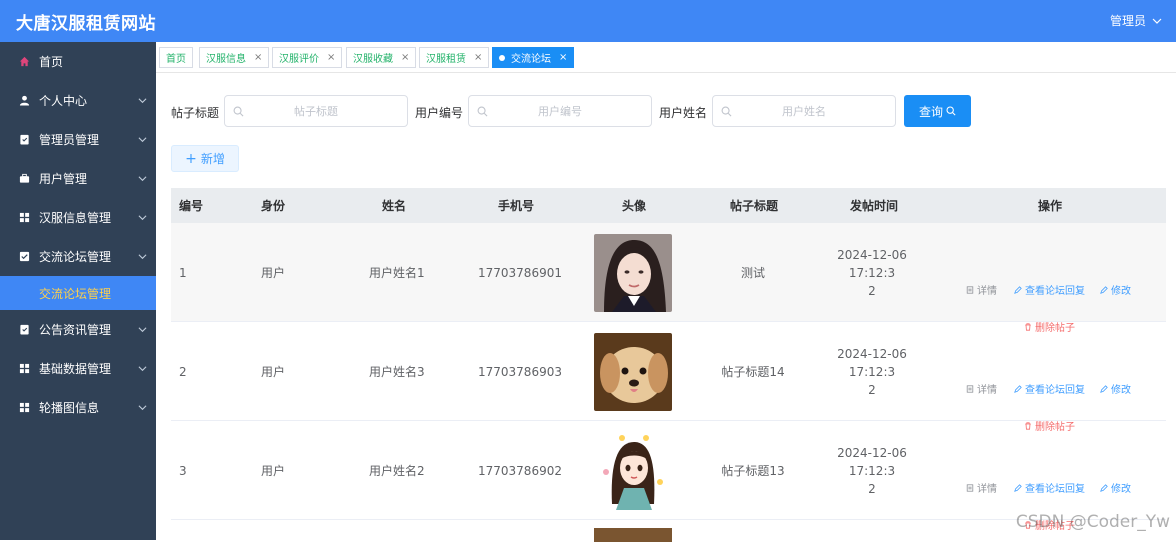 The image size is (1176, 560). Describe the element at coordinates (1050, 205) in the screenshot. I see `column-header: 操作` at that location.